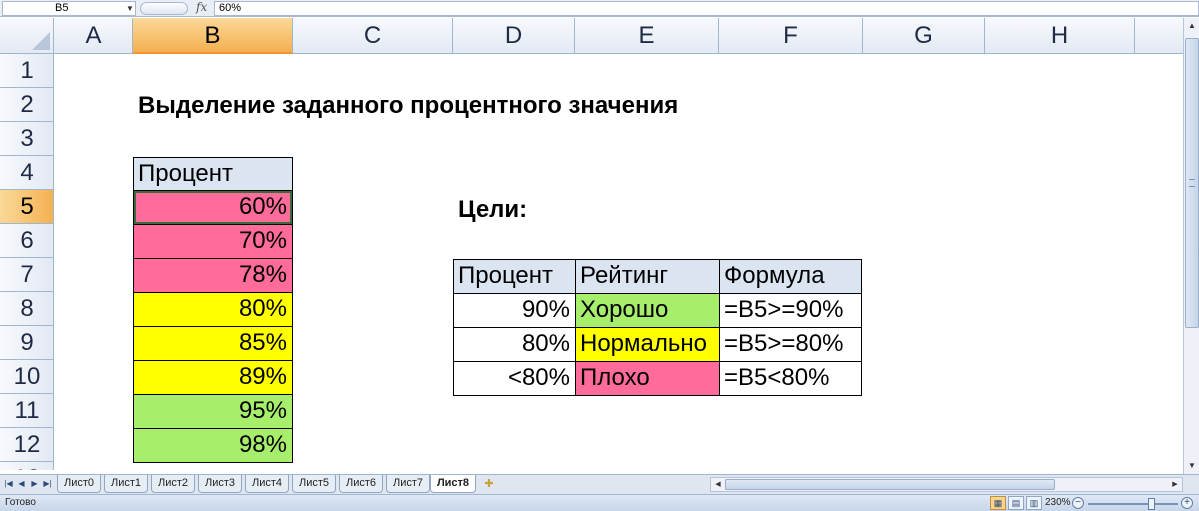  I want to click on select-all-triangle-icon, so click(41, 41).